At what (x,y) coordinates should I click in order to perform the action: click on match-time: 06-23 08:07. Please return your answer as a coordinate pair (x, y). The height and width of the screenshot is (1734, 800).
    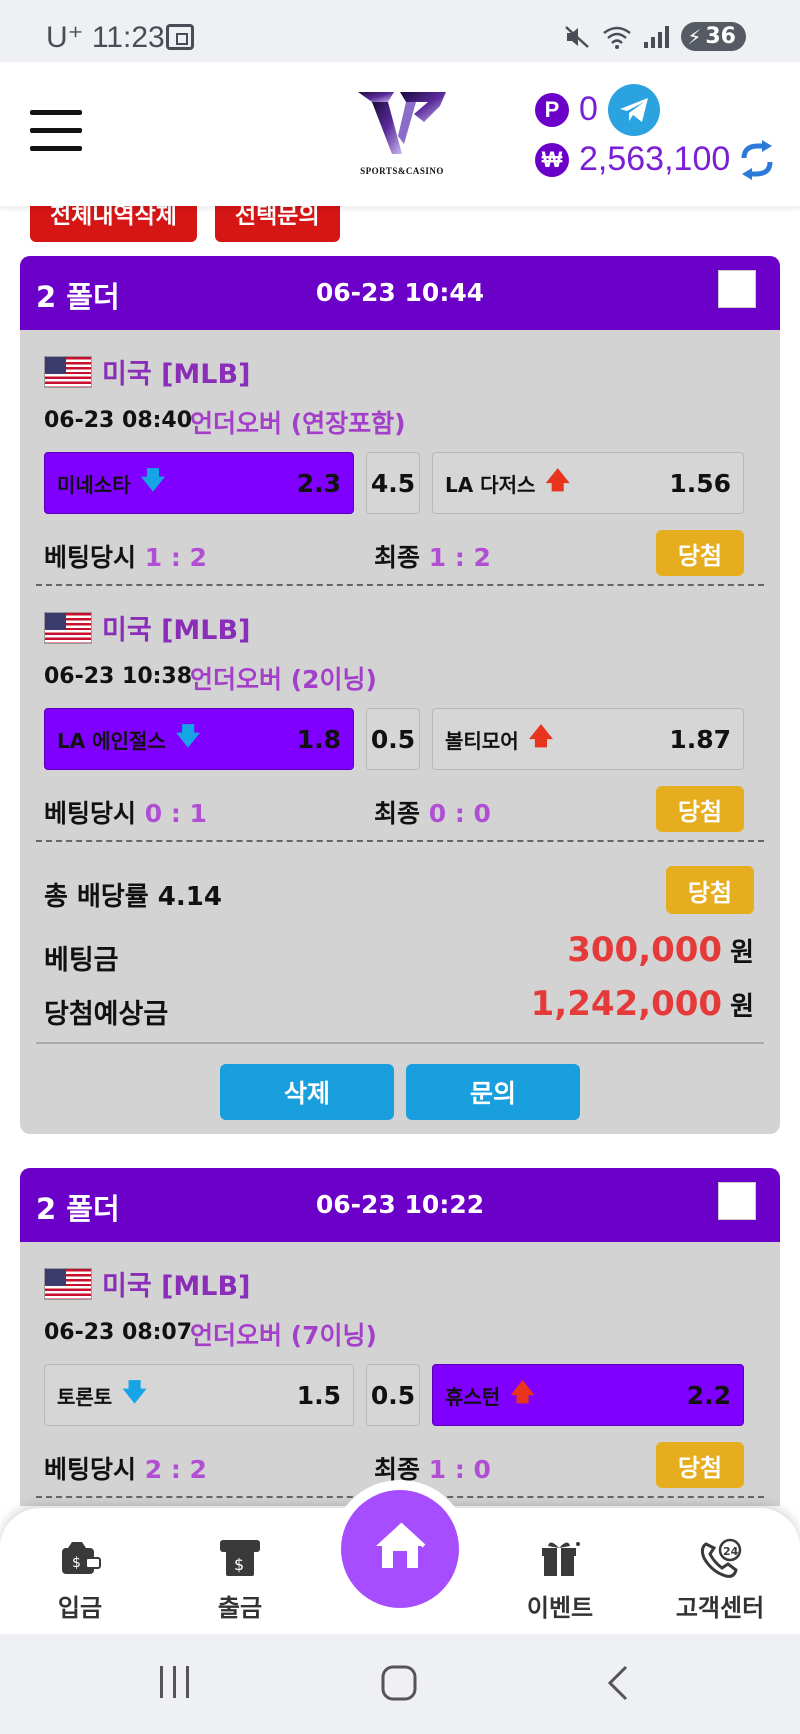
    Looking at the image, I should click on (118, 1332).